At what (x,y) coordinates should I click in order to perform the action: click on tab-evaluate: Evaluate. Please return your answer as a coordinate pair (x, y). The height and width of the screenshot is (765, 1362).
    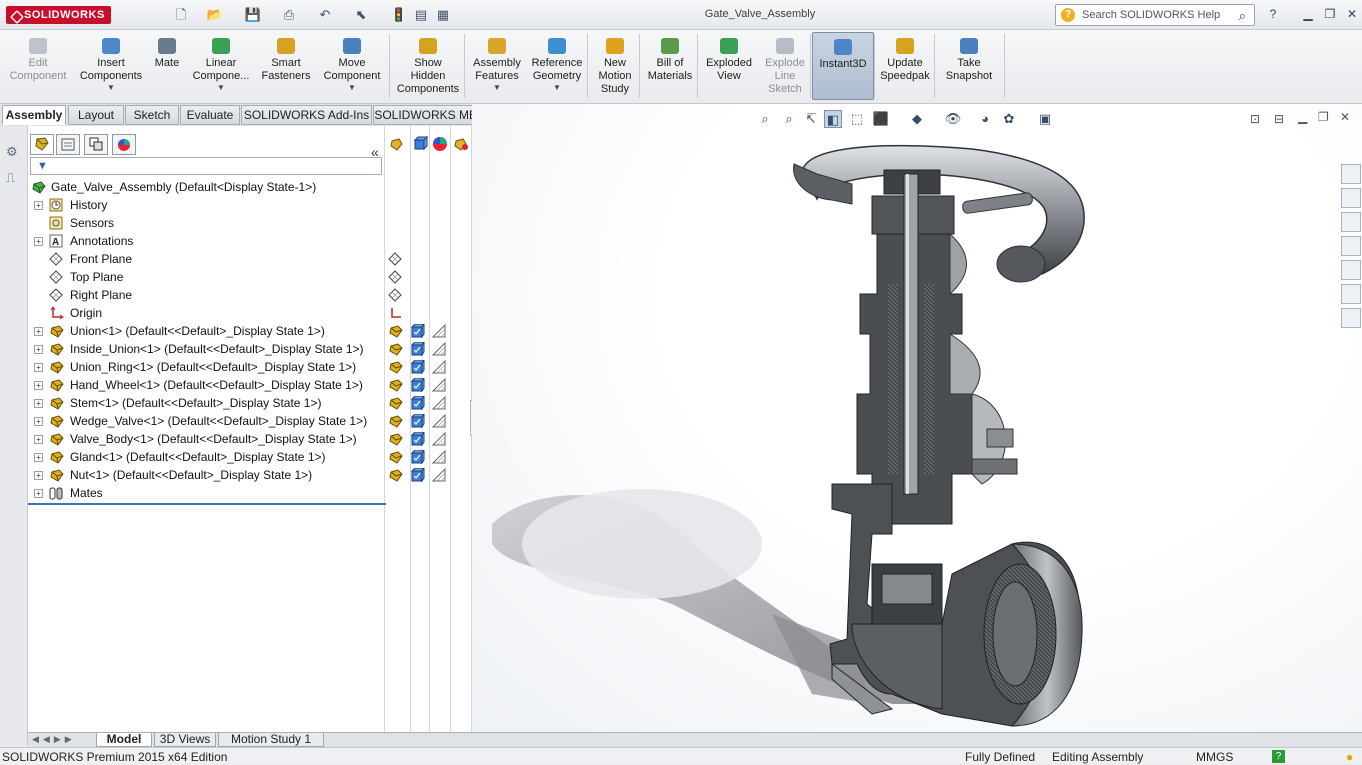
    Looking at the image, I should click on (210, 115).